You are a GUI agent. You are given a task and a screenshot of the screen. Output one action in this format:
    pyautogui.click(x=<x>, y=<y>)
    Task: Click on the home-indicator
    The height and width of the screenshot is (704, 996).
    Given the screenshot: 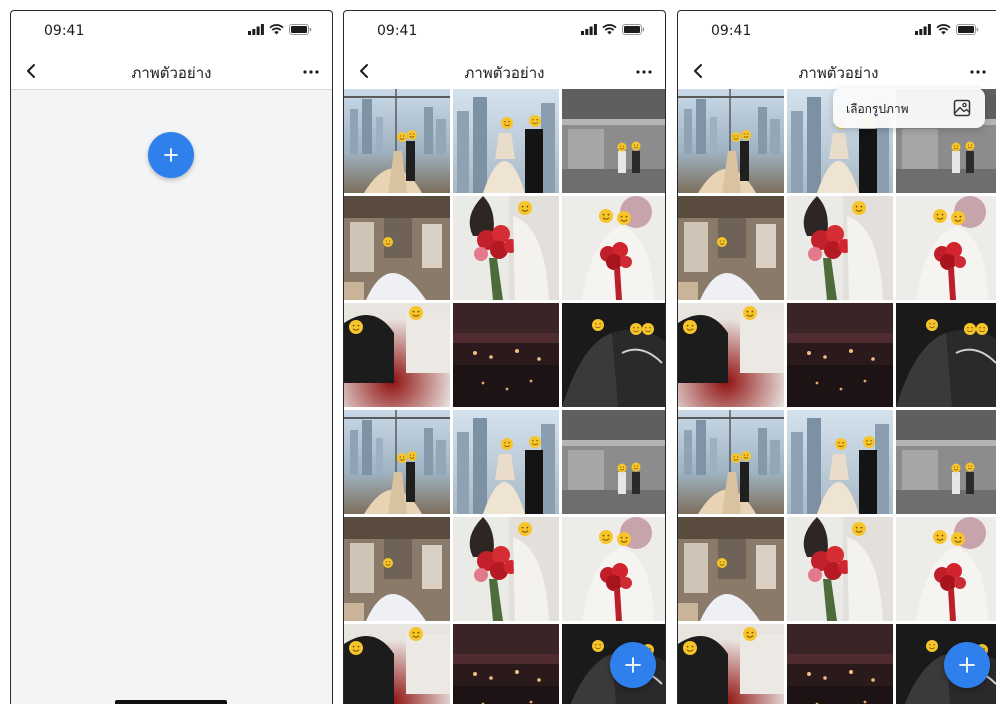 What is the action you would take?
    pyautogui.click(x=171, y=702)
    